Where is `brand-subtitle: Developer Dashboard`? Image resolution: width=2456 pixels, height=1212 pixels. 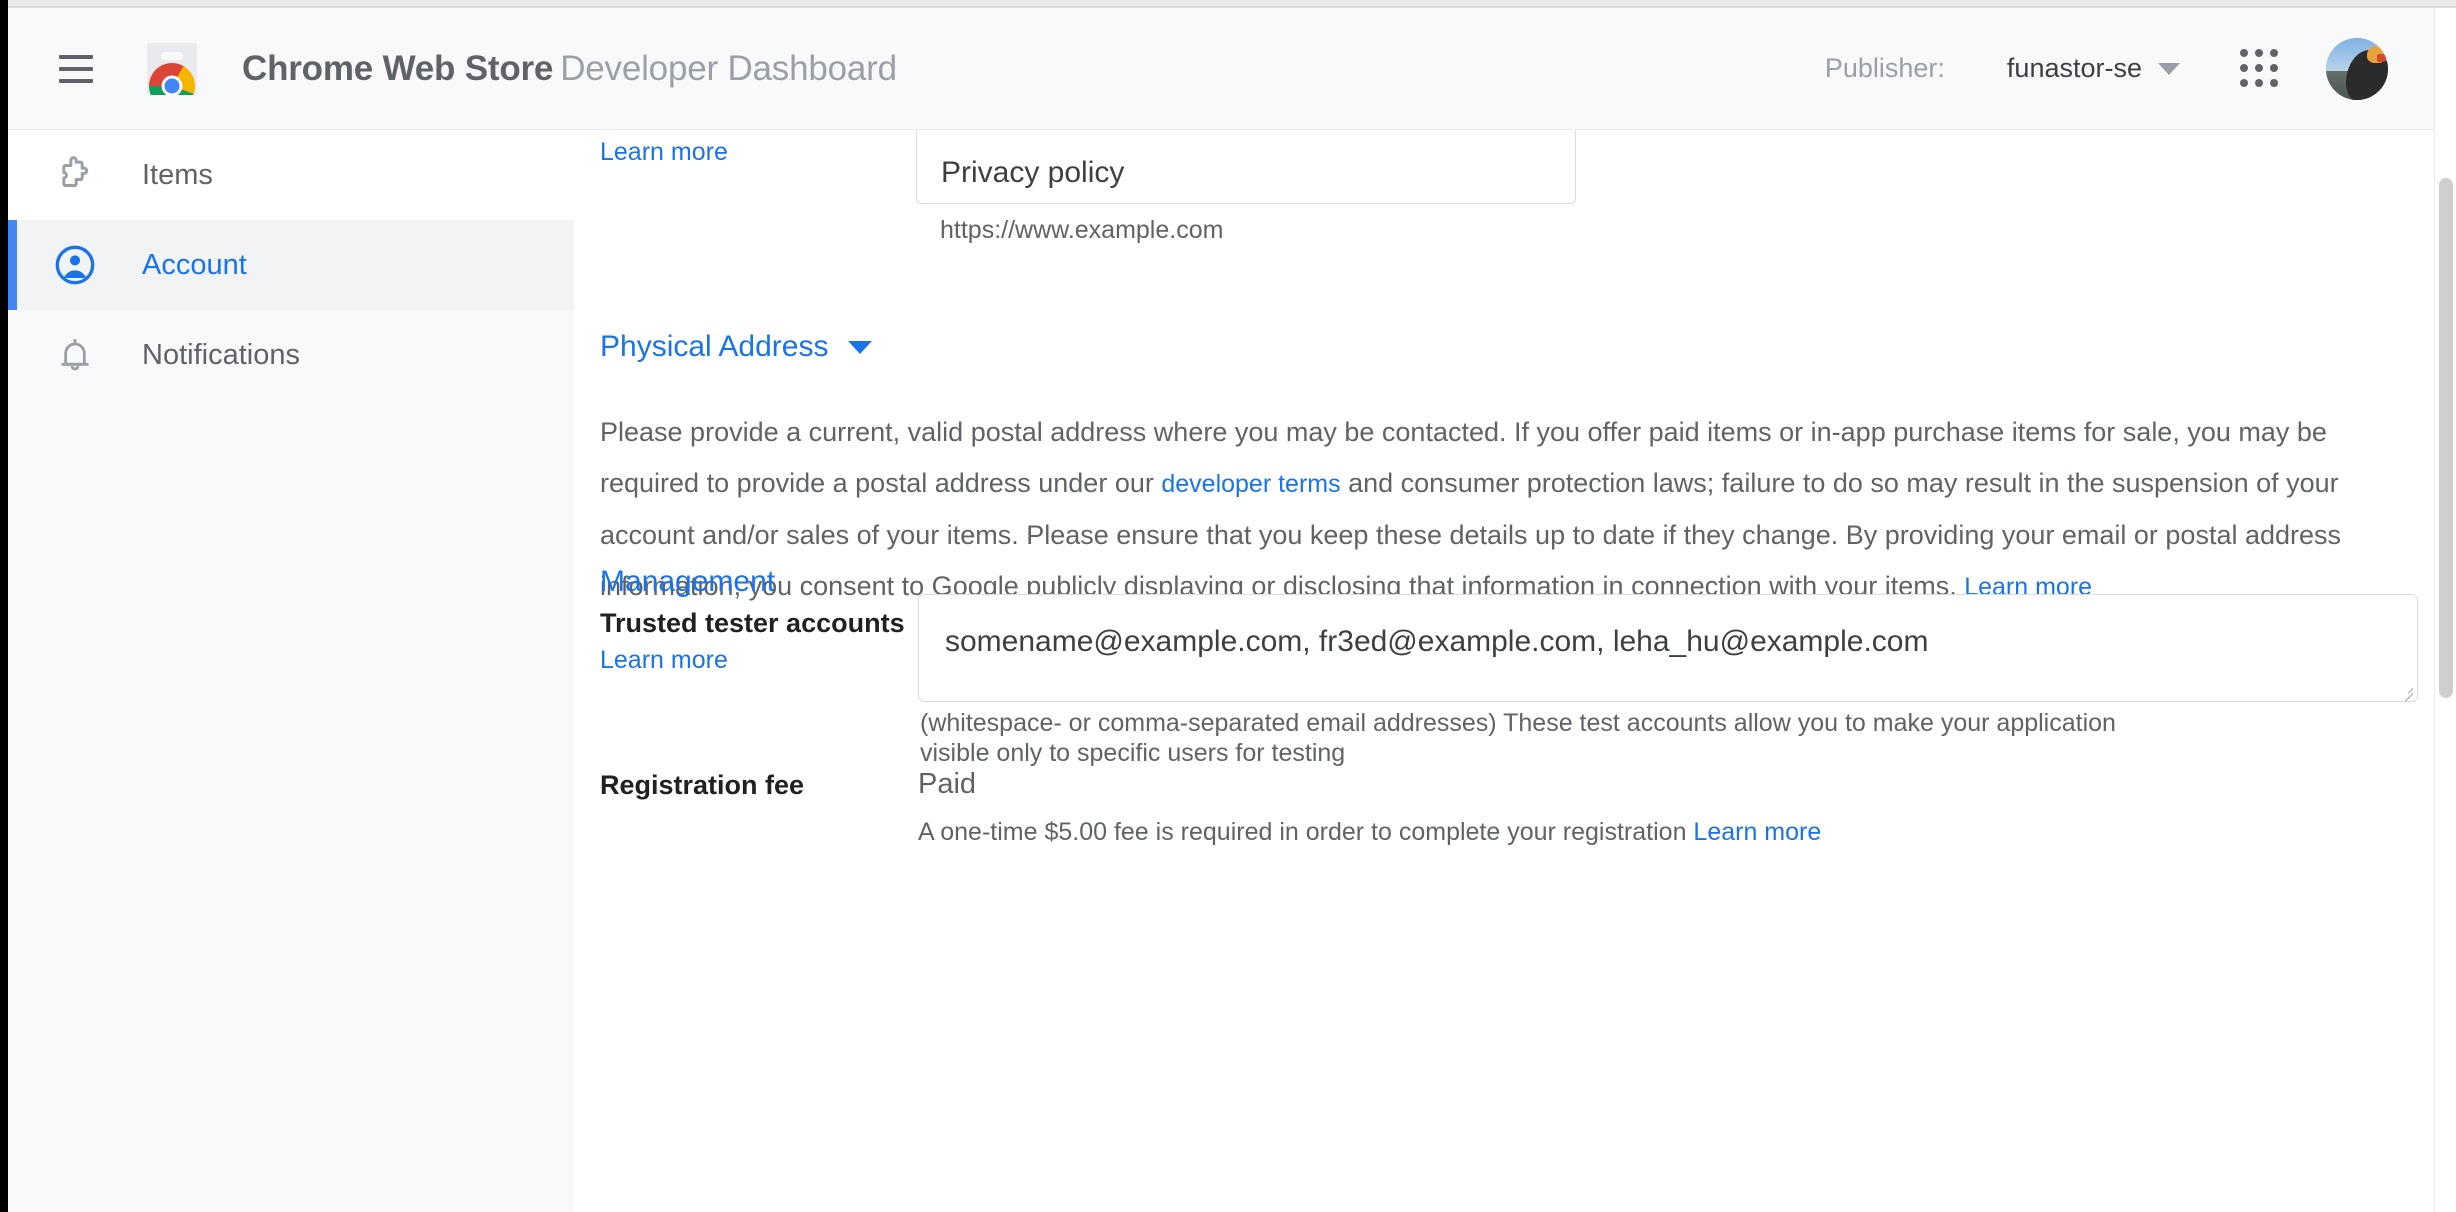
brand-subtitle: Developer Dashboard is located at coordinates (728, 68).